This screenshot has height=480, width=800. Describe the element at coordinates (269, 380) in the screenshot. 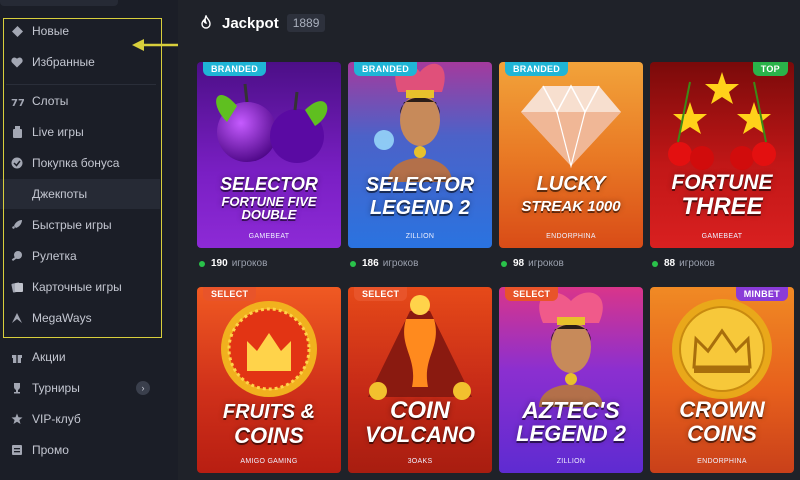

I see `game-card: SELECT FRUITS & COINS AMIGO GAMING` at that location.